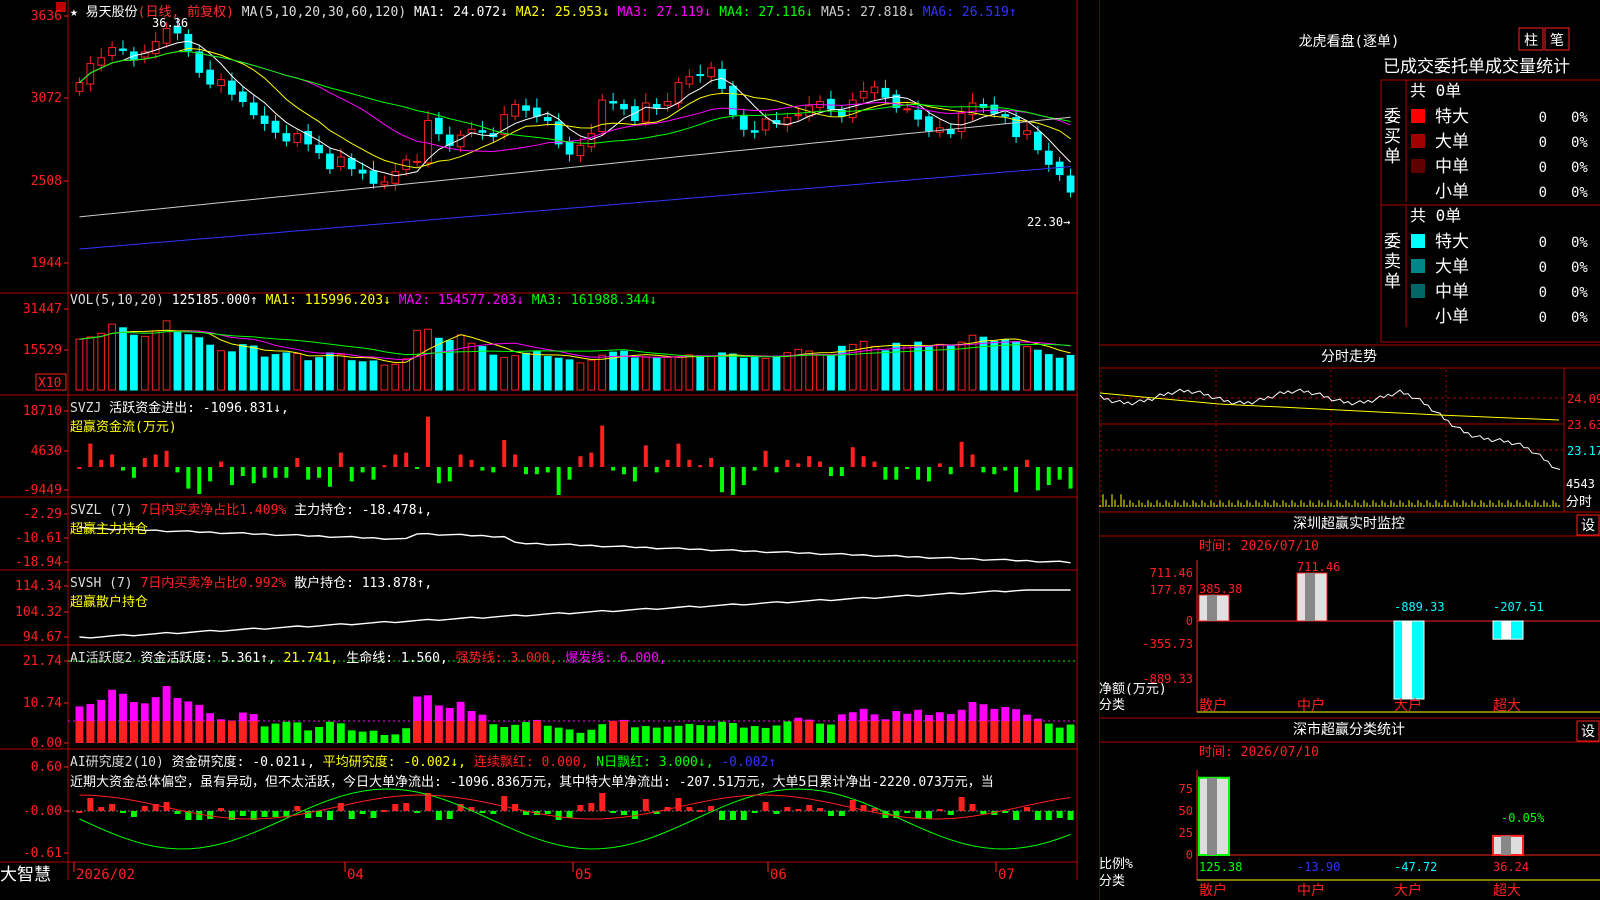 The width and height of the screenshot is (1600, 900). What do you see at coordinates (104, 12) in the screenshot?
I see `stock-name: ★ 易天股份` at bounding box center [104, 12].